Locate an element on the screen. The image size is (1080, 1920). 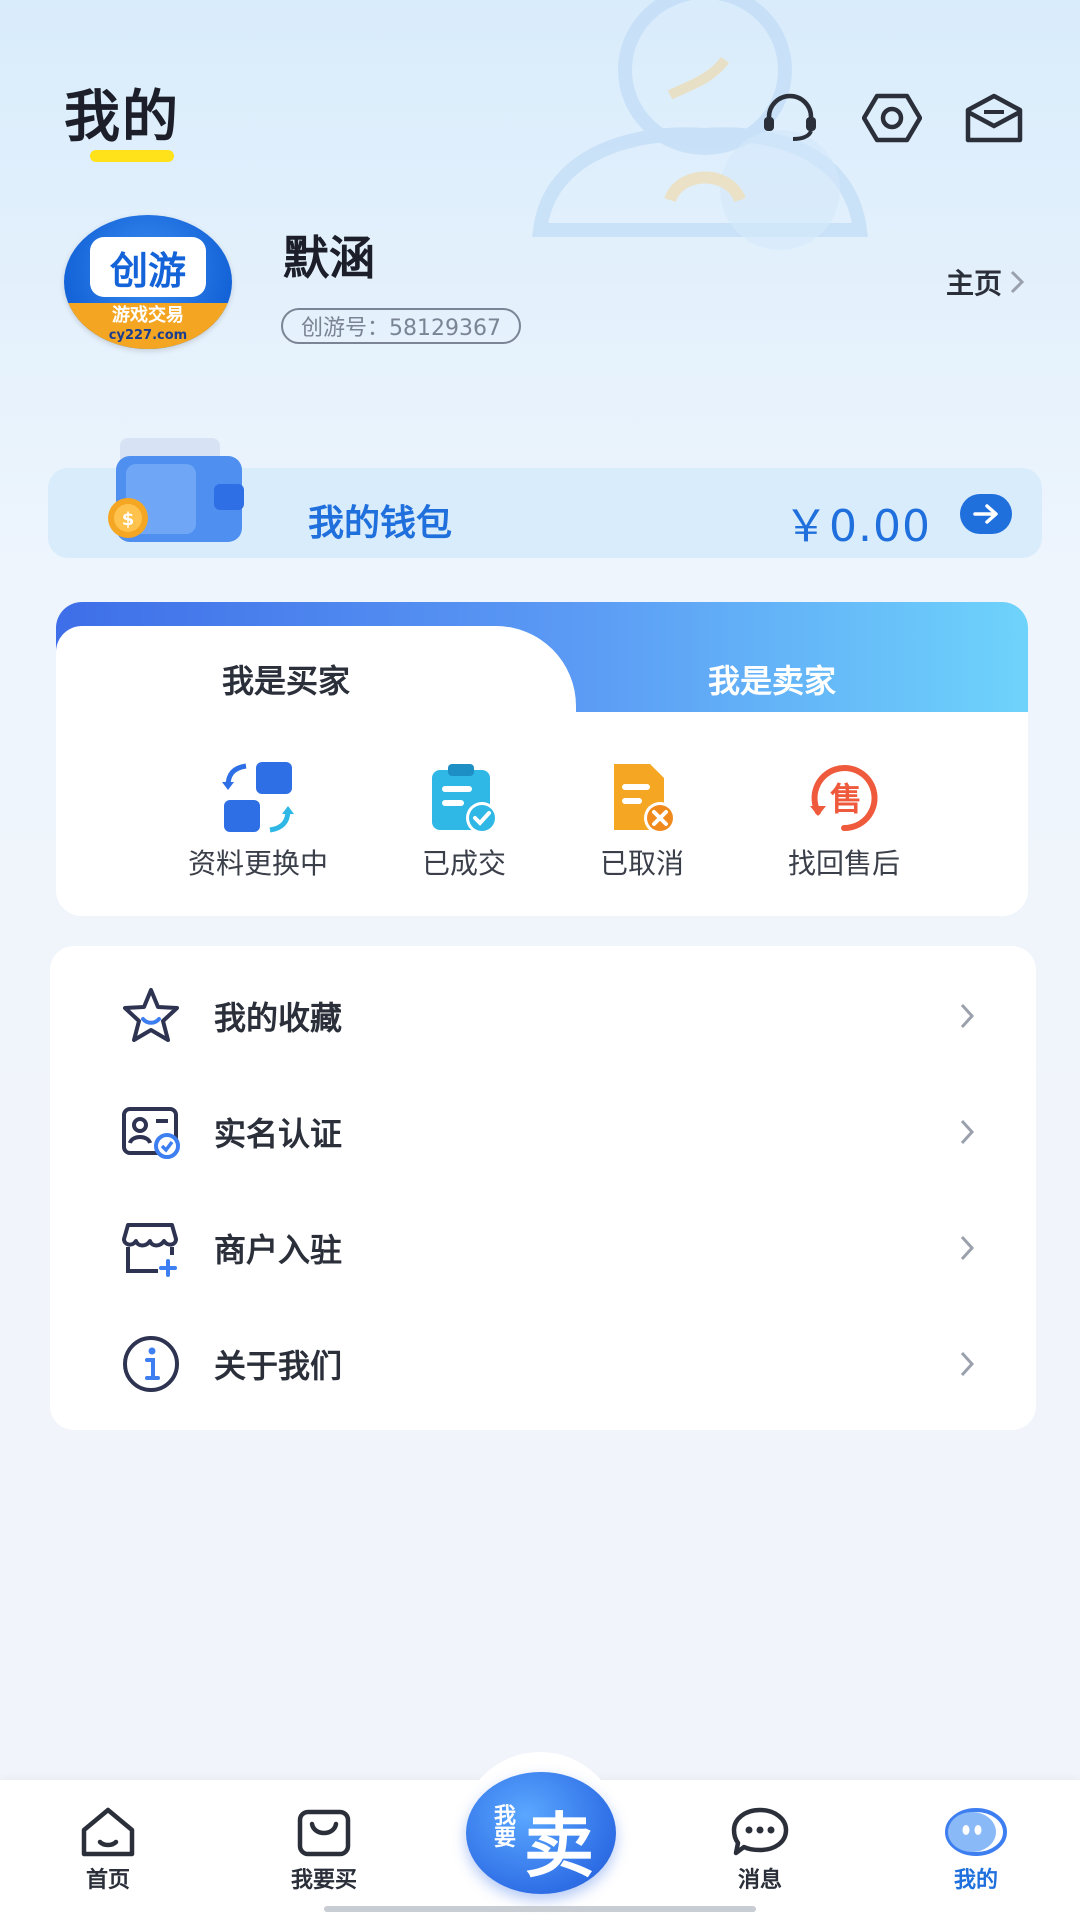
info-icon is located at coordinates (151, 1364).